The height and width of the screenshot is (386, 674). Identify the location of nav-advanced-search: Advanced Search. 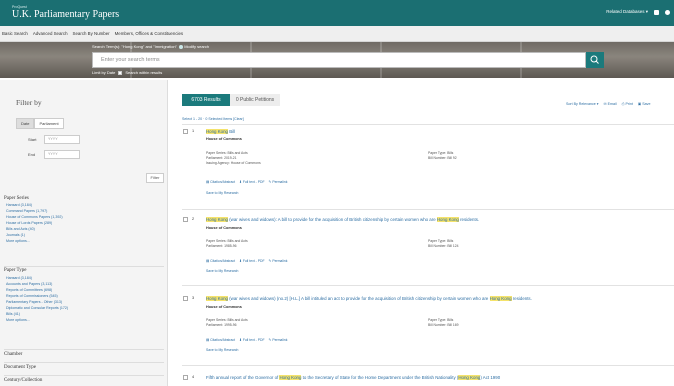
(50, 33).